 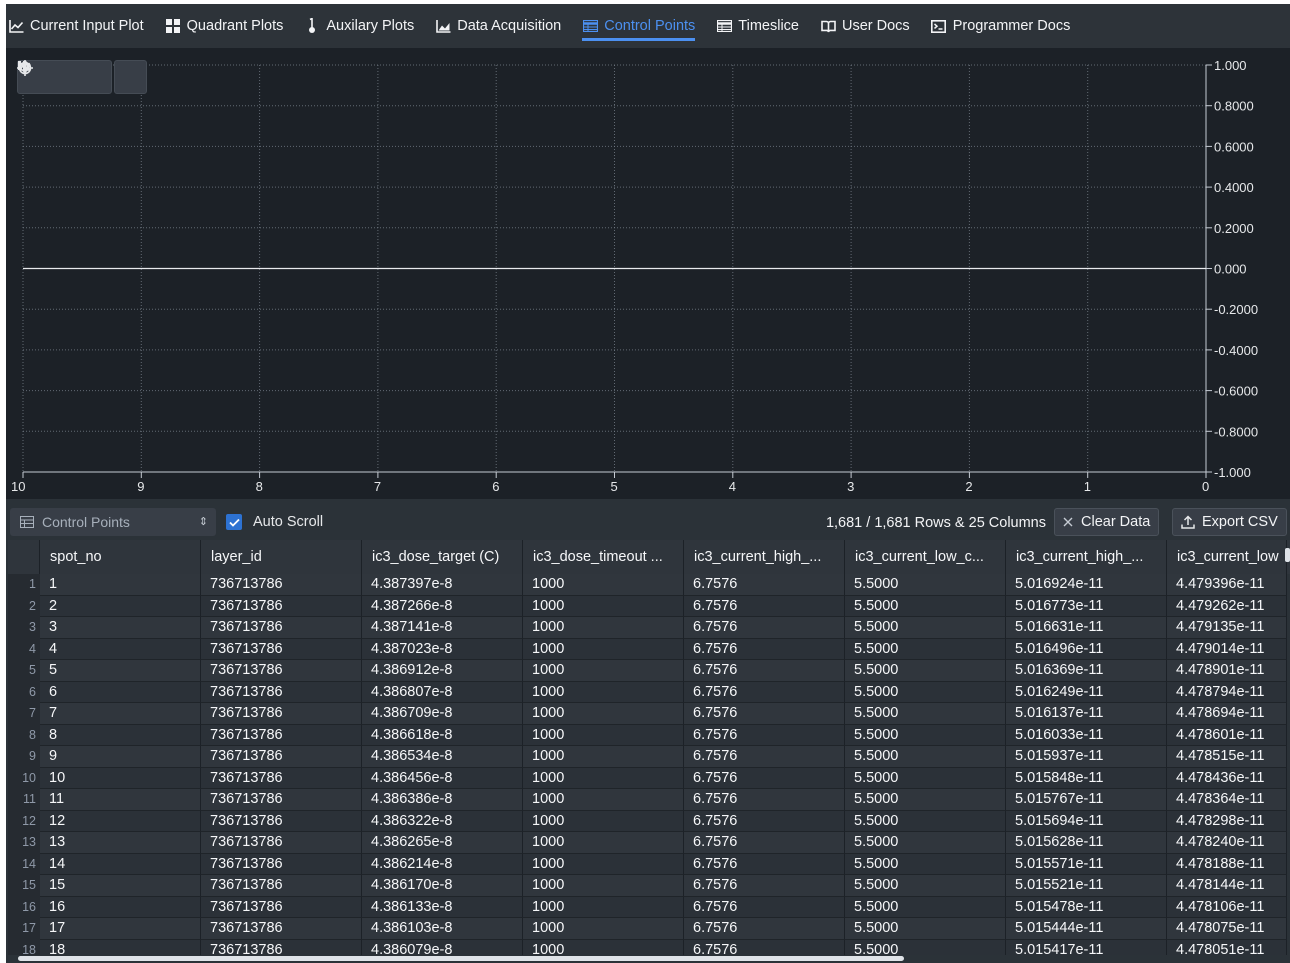 What do you see at coordinates (224, 26) in the screenshot?
I see `tab-quadrant-plots: Quadrant Plots` at bounding box center [224, 26].